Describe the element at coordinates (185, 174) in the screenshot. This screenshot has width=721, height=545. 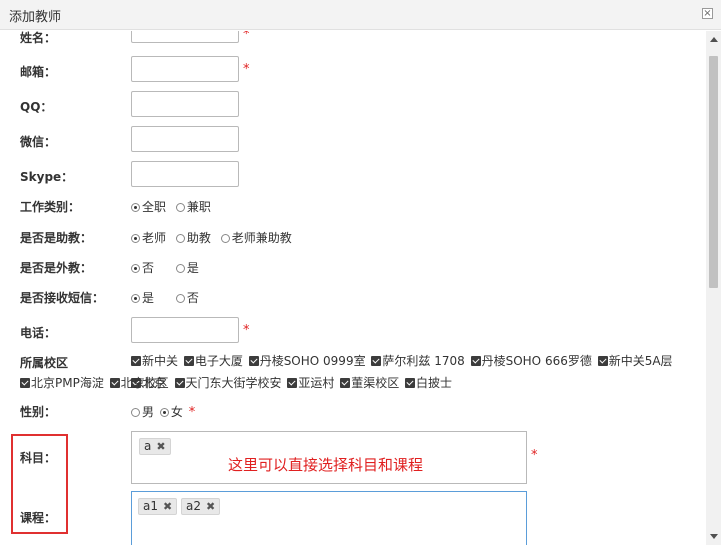
I see `skype-input` at that location.